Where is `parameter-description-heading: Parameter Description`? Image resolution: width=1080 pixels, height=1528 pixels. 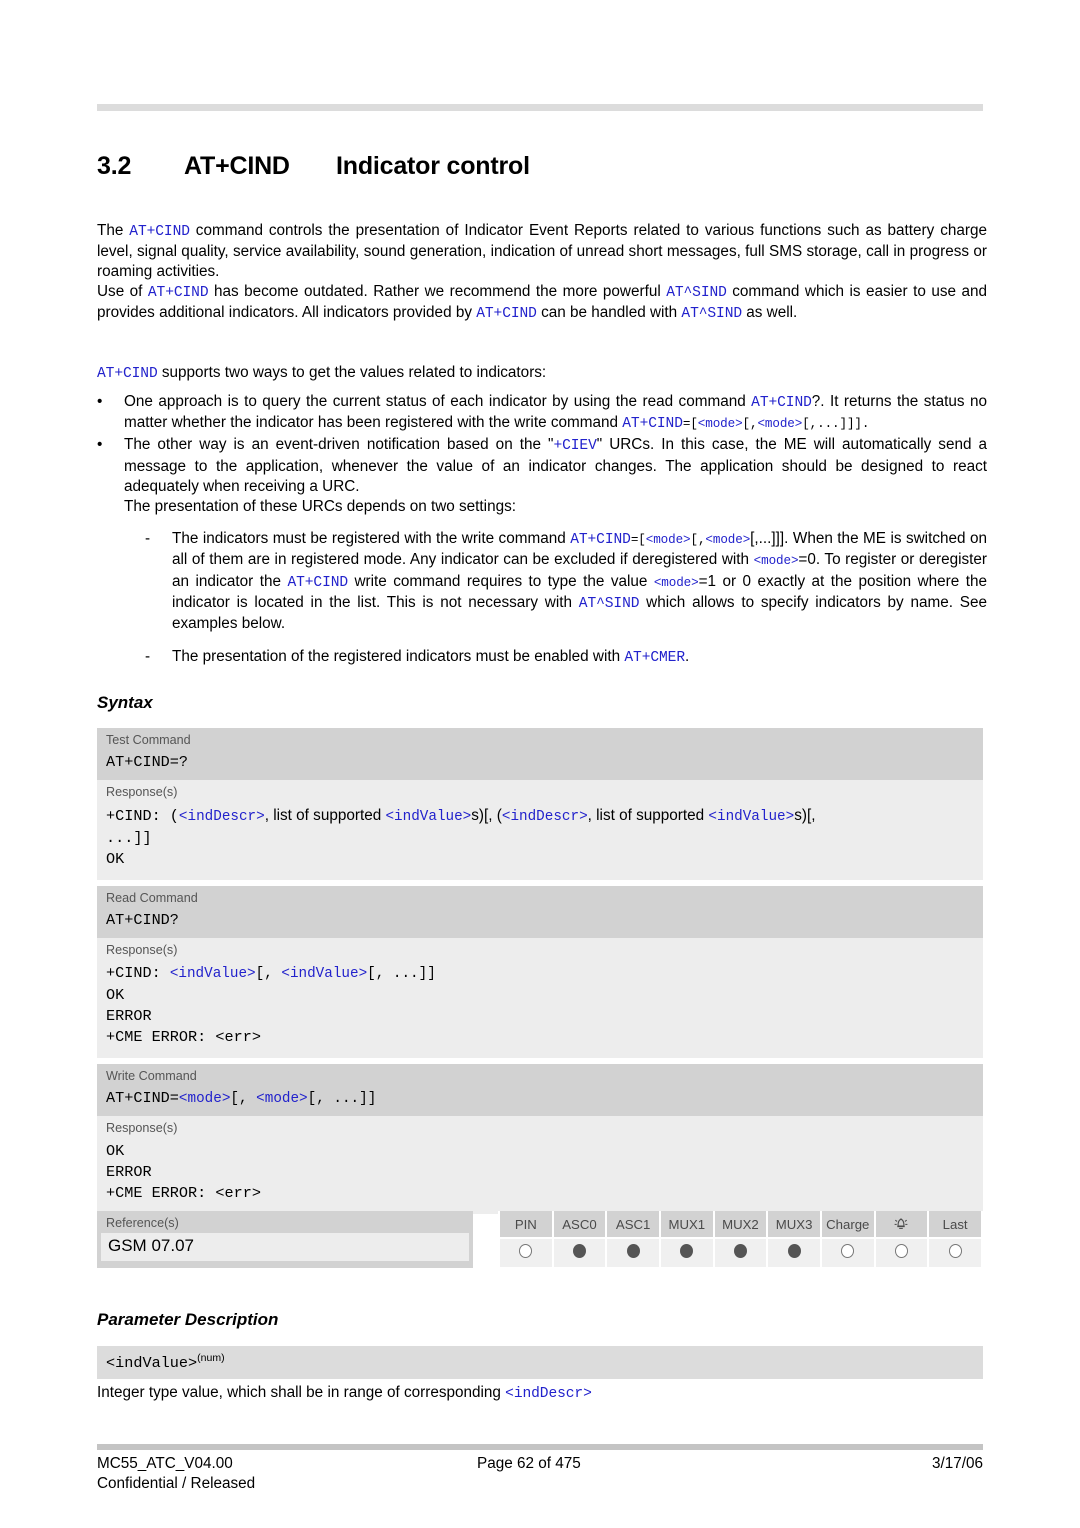 parameter-description-heading: Parameter Description is located at coordinates (188, 1319).